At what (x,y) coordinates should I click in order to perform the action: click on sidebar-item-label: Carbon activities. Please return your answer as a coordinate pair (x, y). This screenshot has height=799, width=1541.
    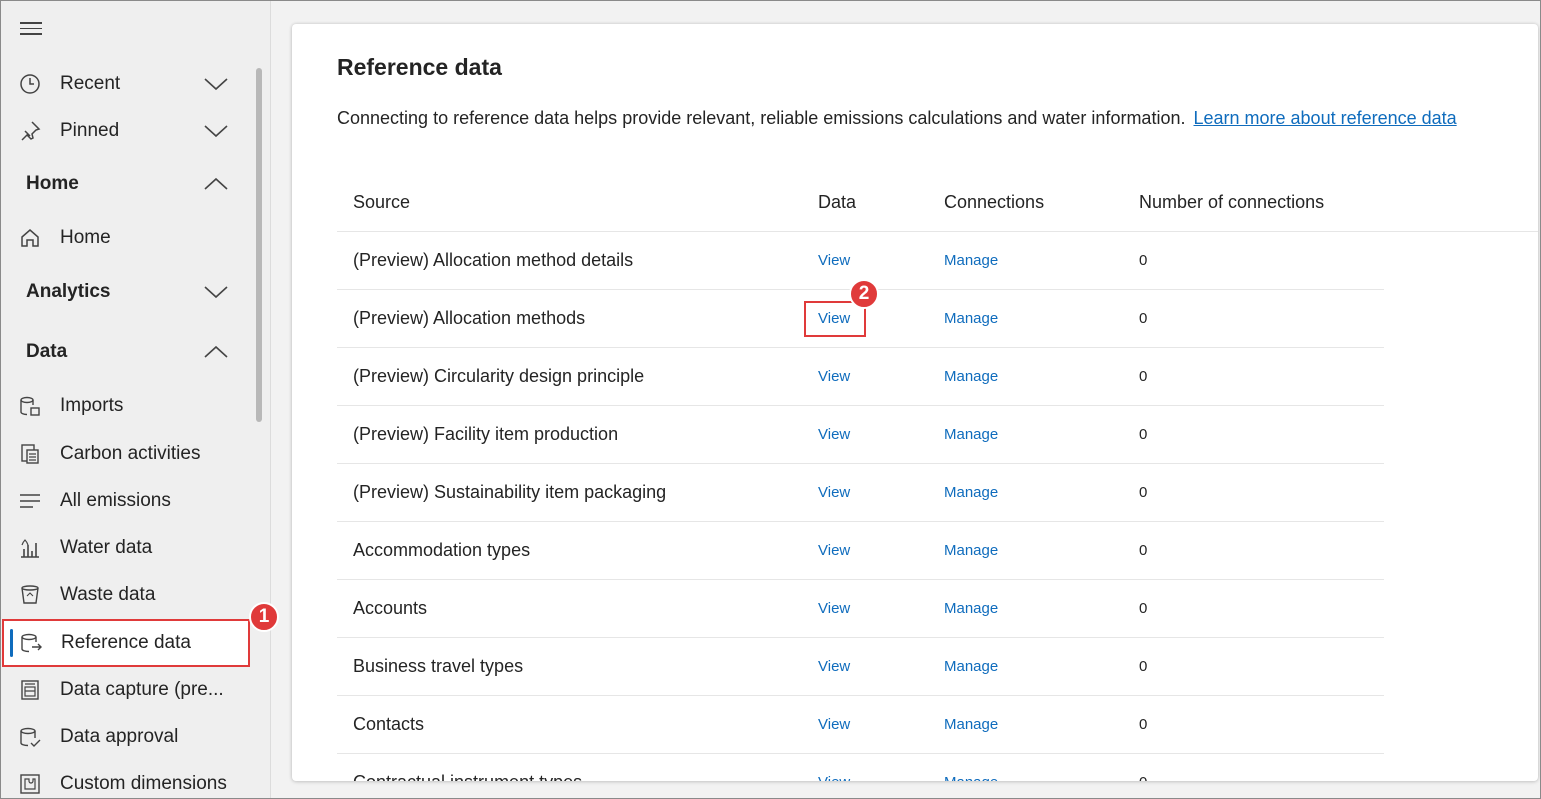
    Looking at the image, I should click on (130, 453).